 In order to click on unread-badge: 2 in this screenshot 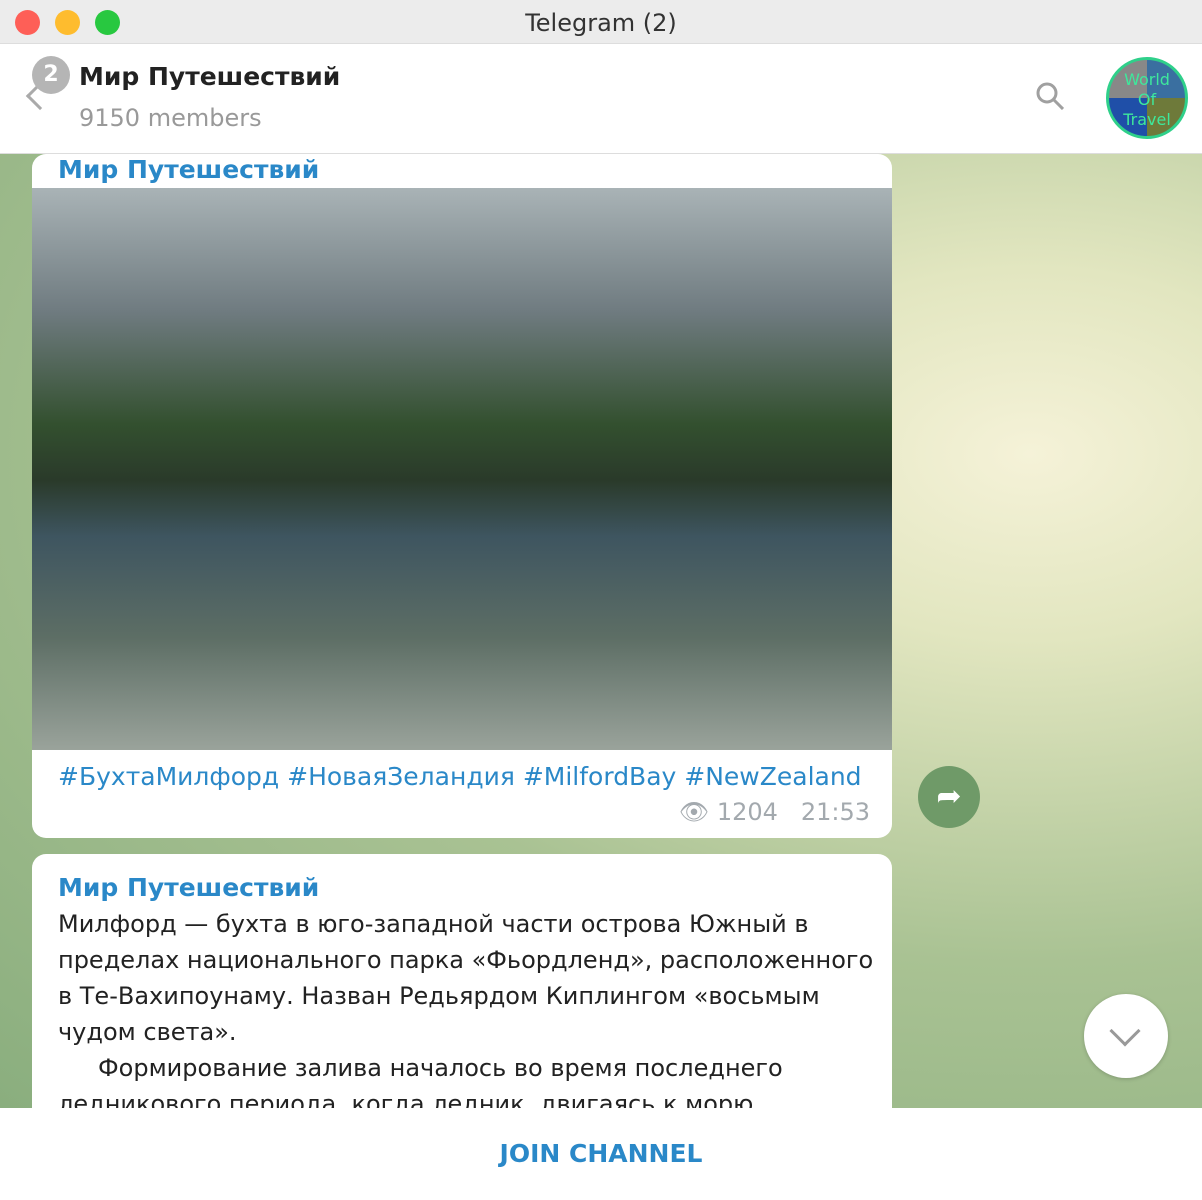, I will do `click(51, 75)`.